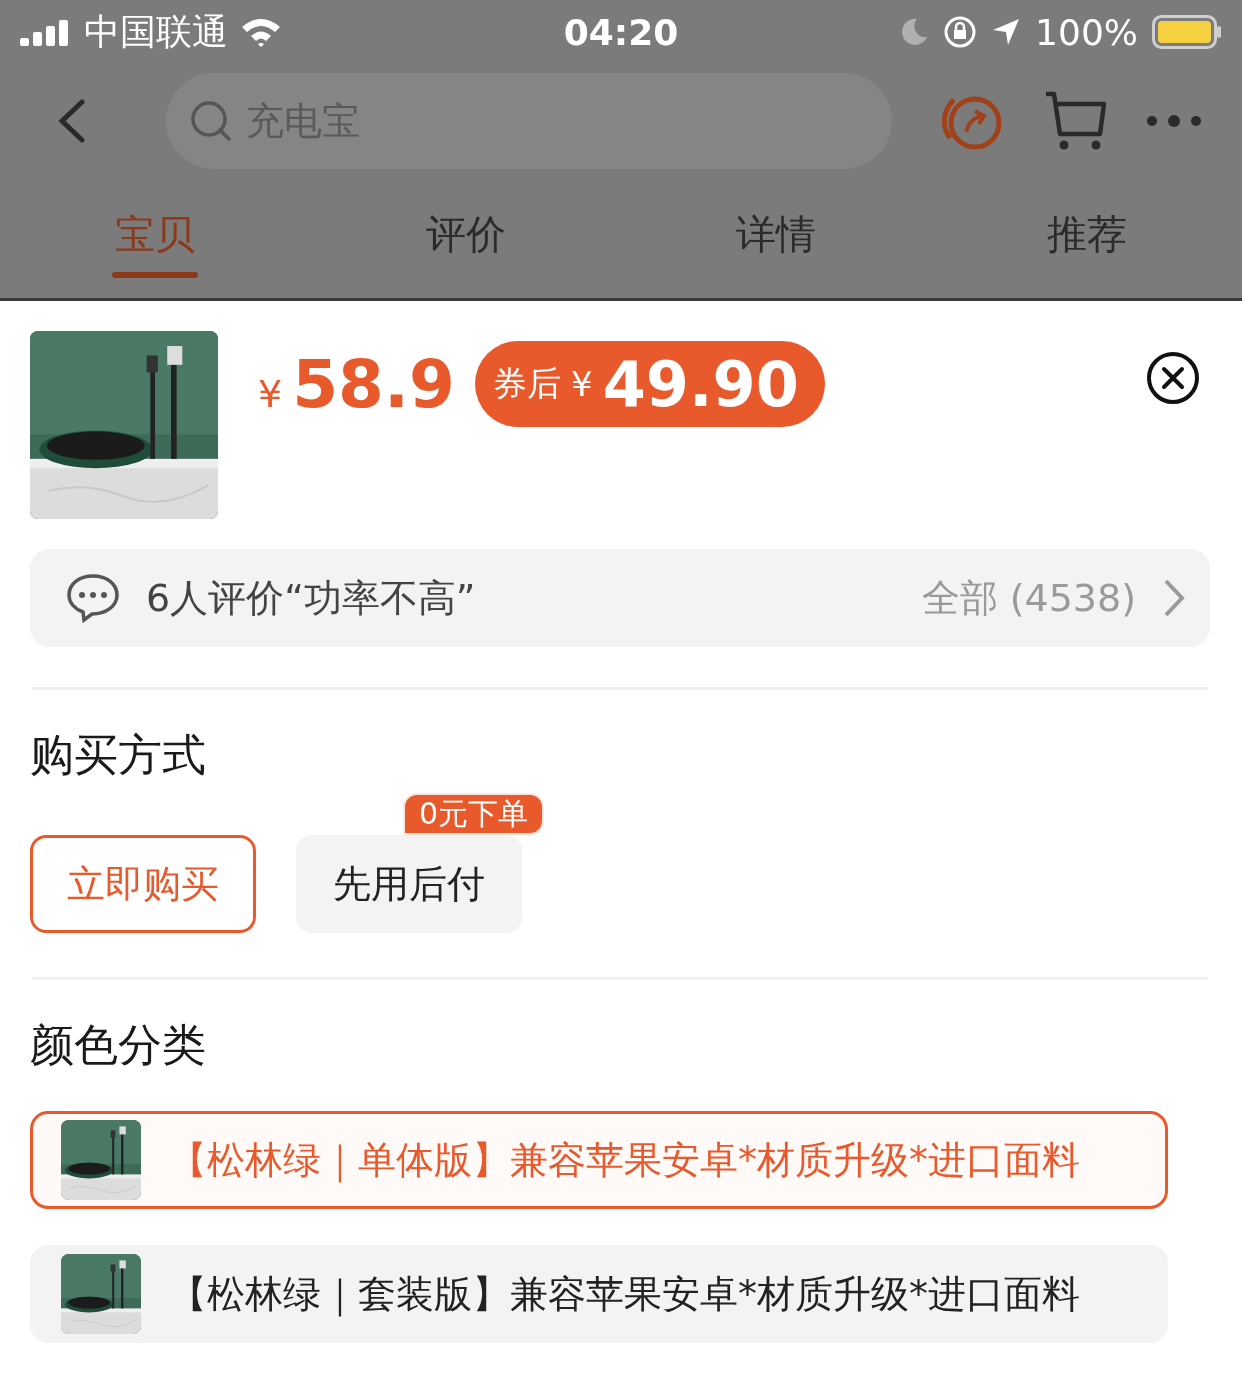 Image resolution: width=1242 pixels, height=1375 pixels. What do you see at coordinates (118, 1045) in the screenshot?
I see `section-title: 颜色分类` at bounding box center [118, 1045].